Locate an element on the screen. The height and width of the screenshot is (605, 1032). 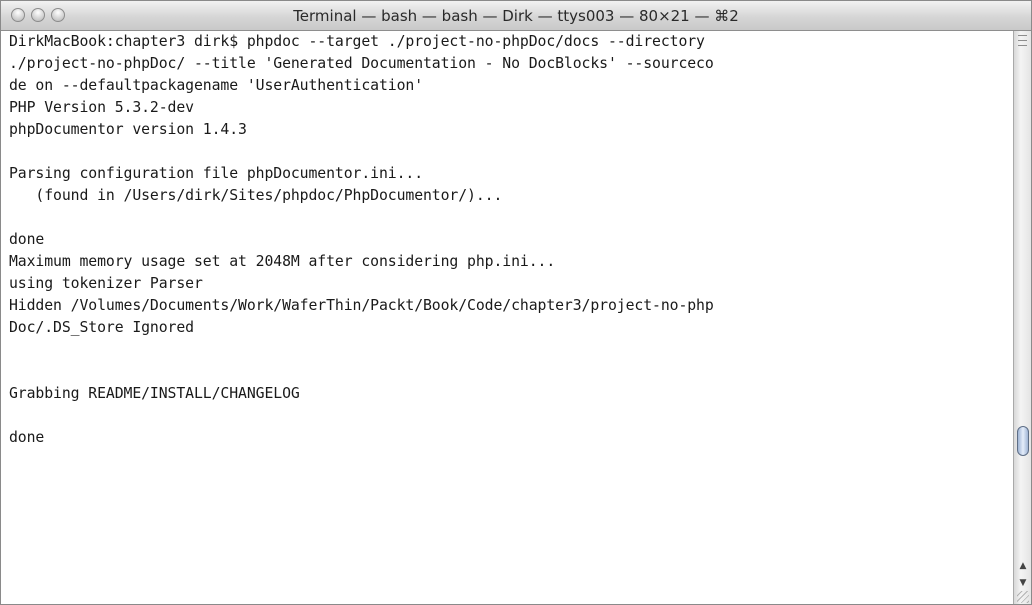
scroll-up-arrow-icon: ▲ is located at coordinates (1023, 566).